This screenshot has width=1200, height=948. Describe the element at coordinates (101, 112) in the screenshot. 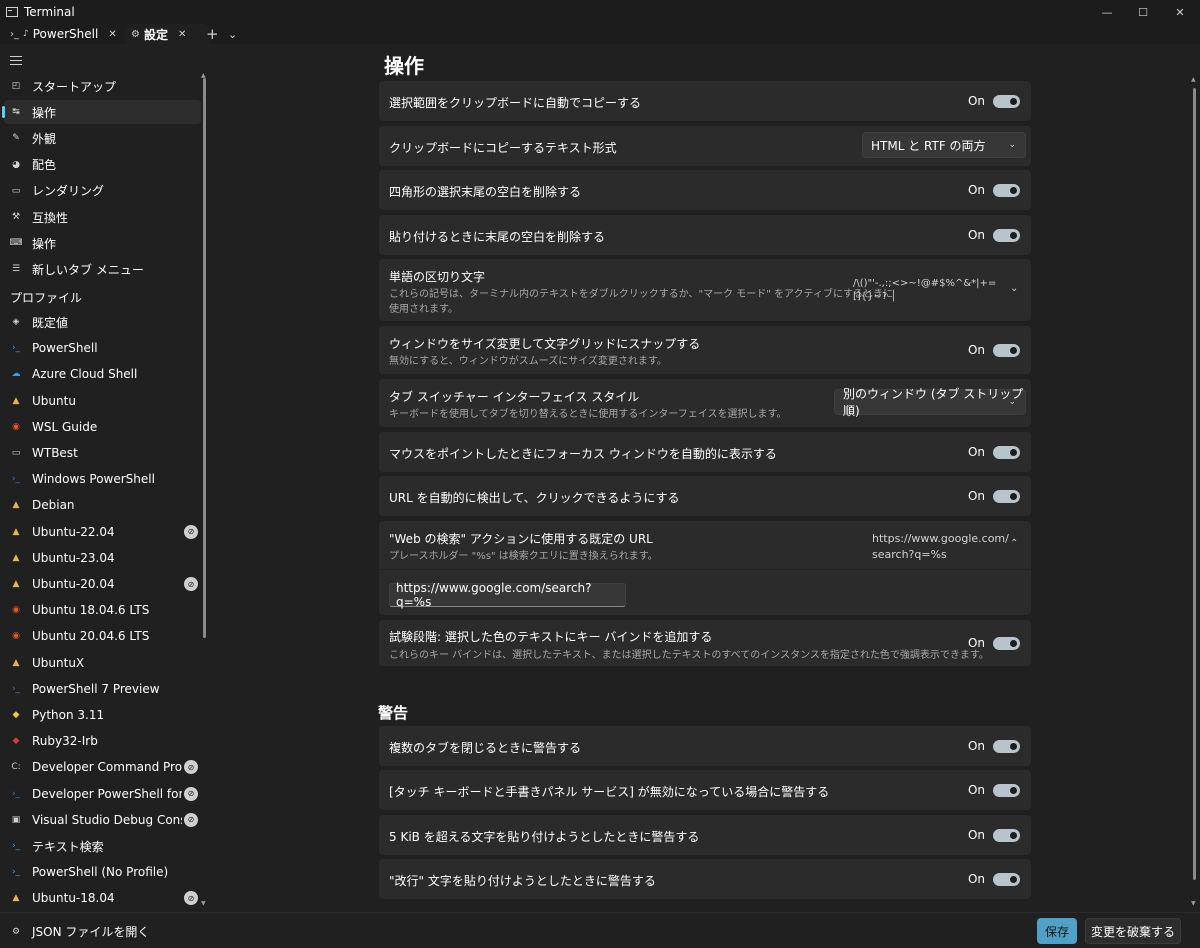

I see `sidebar-item-interaction: ↹ 操作` at that location.